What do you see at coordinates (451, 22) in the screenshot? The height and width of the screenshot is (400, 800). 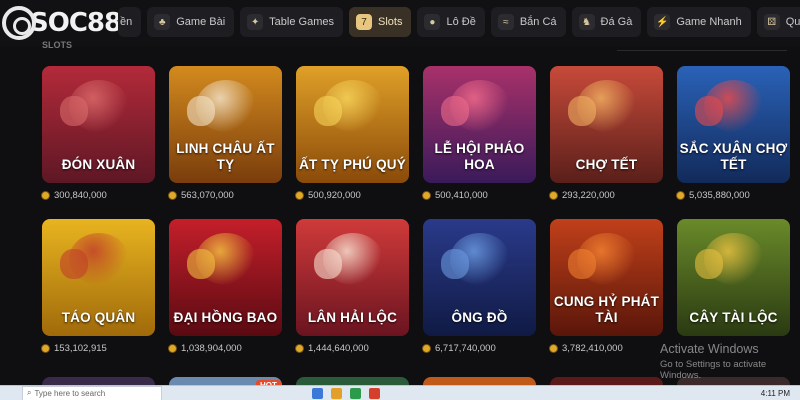 I see `nav-item-lô-đề: ● Lô Đề` at bounding box center [451, 22].